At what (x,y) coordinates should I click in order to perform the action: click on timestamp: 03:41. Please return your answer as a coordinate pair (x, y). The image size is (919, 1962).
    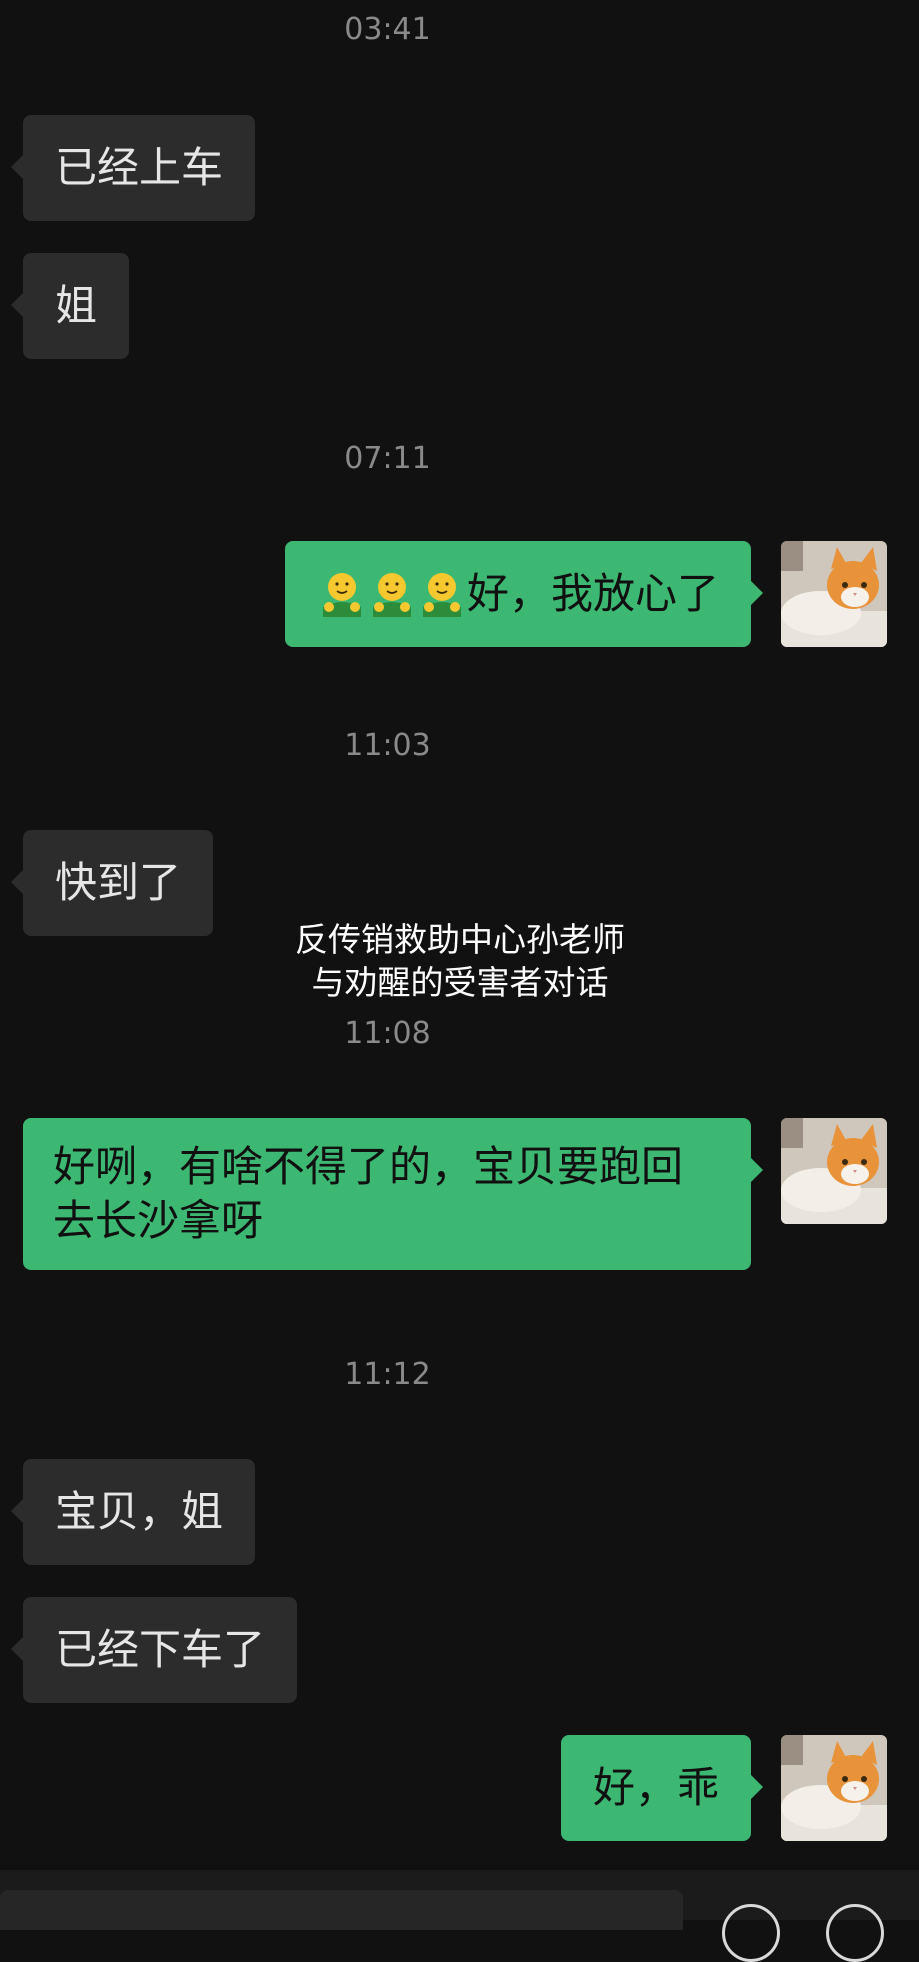
    Looking at the image, I should click on (387, 29).